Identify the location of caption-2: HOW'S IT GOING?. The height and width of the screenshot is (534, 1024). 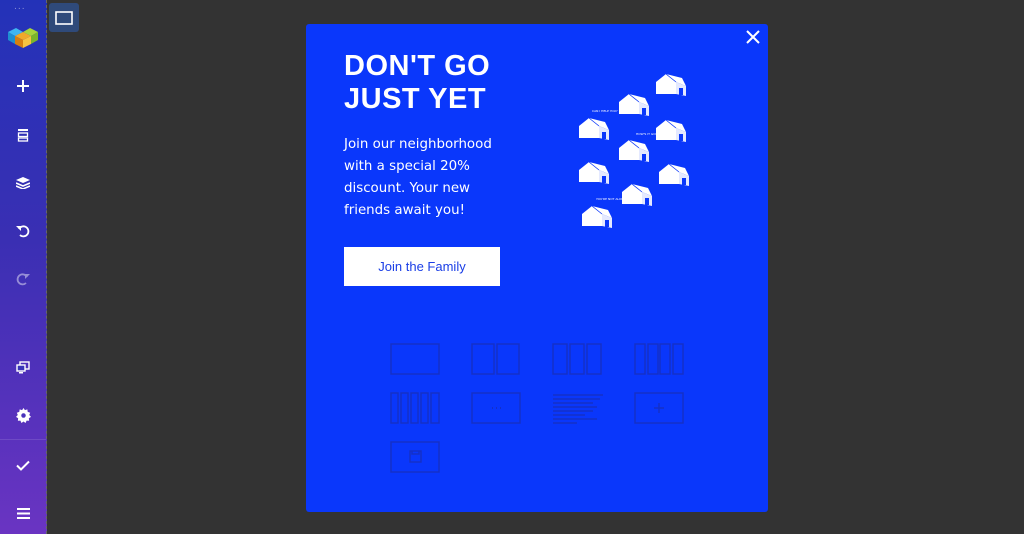
(649, 134).